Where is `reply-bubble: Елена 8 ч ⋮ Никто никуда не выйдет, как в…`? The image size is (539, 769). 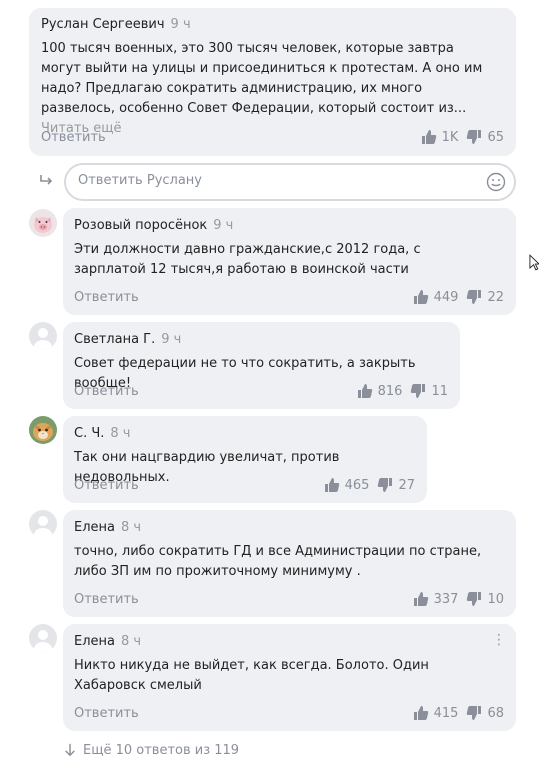 reply-bubble: Елена 8 ч ⋮ Никто никуда не выйдет, как в… is located at coordinates (289, 677).